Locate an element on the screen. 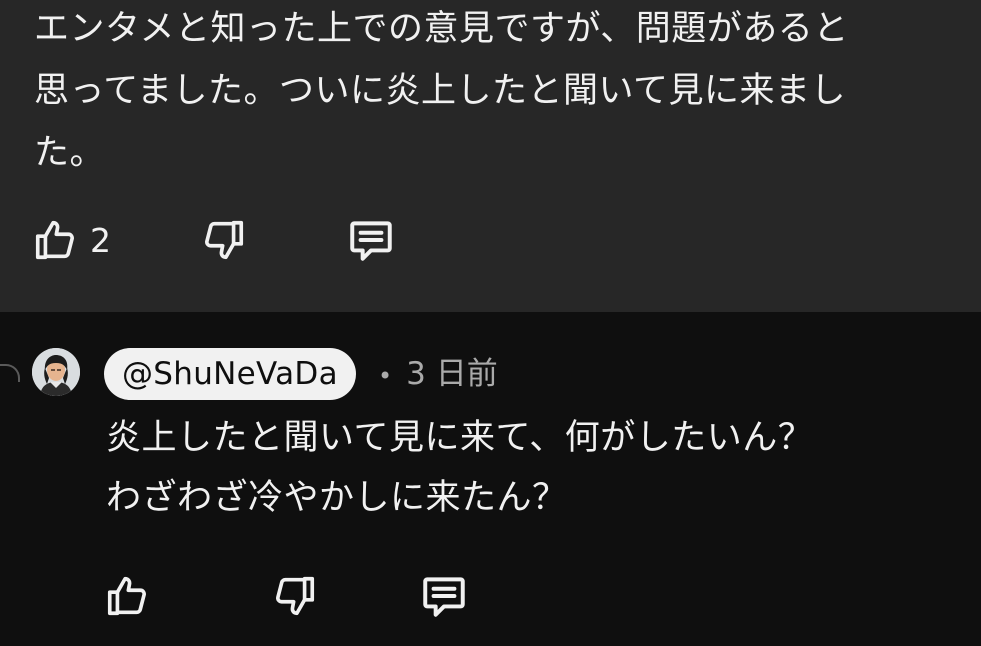 This screenshot has height=646, width=981. timestamp: 3 日前 is located at coordinates (452, 374).